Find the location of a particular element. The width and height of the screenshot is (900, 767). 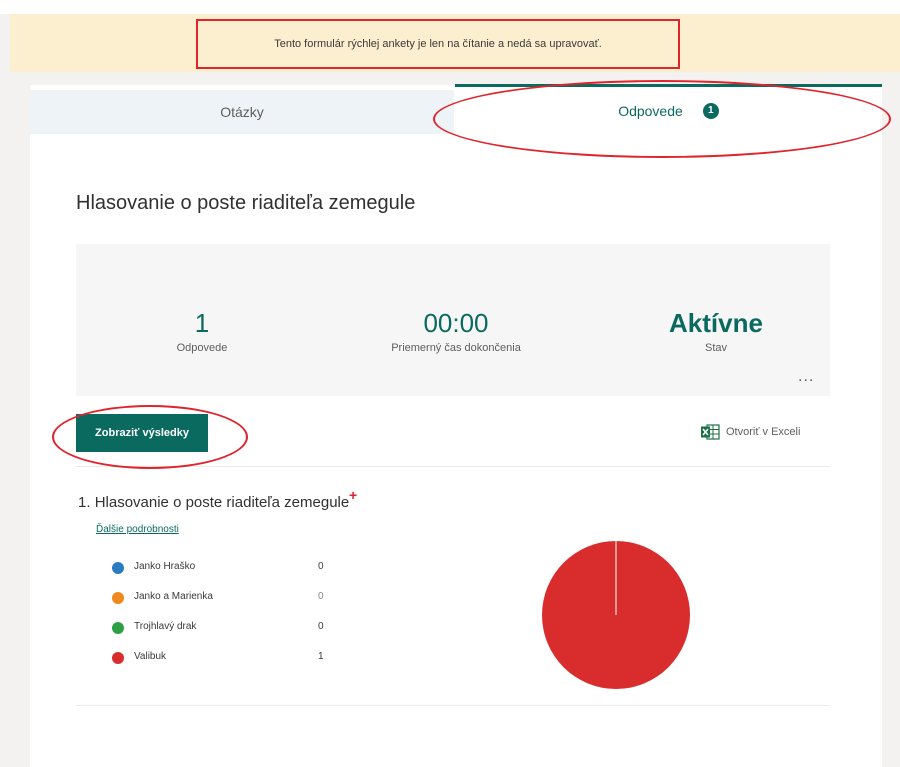

stat-average-time: 00:00 Priemerný čas dokončenia is located at coordinates (456, 331).